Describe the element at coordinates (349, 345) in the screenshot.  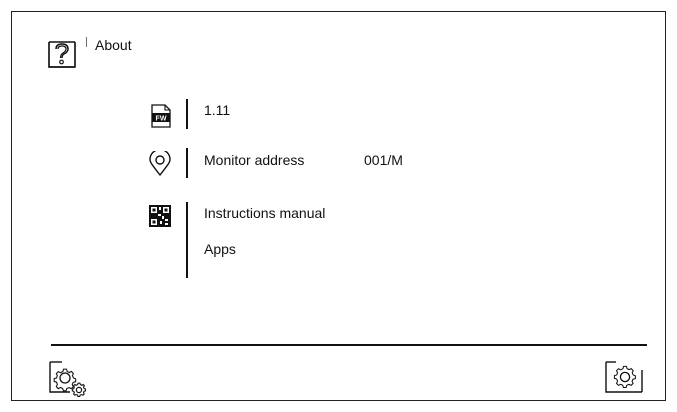
I see `footer-divider` at that location.